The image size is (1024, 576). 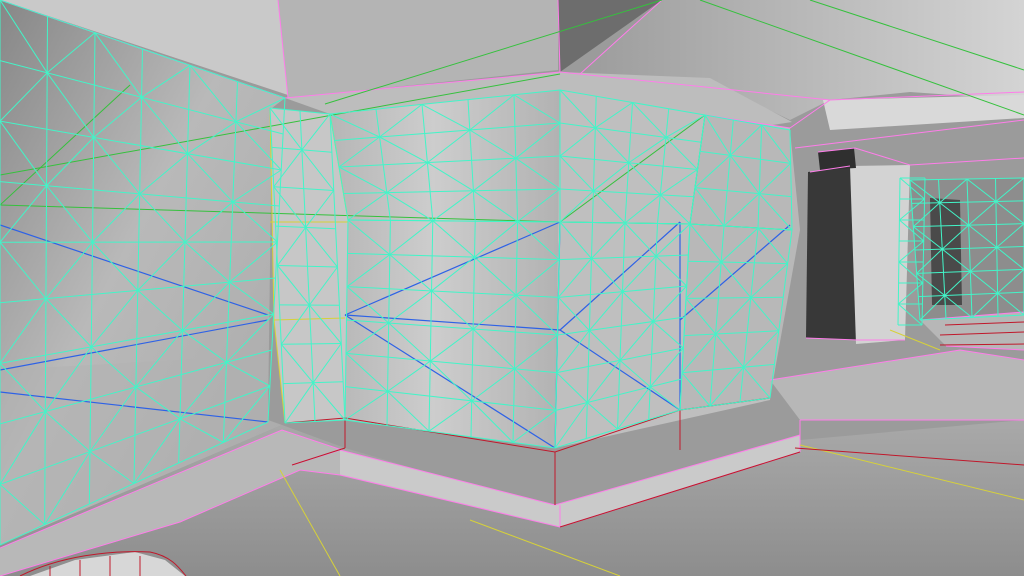 What do you see at coordinates (967, 249) in the screenshot?
I see `far-room-wall` at bounding box center [967, 249].